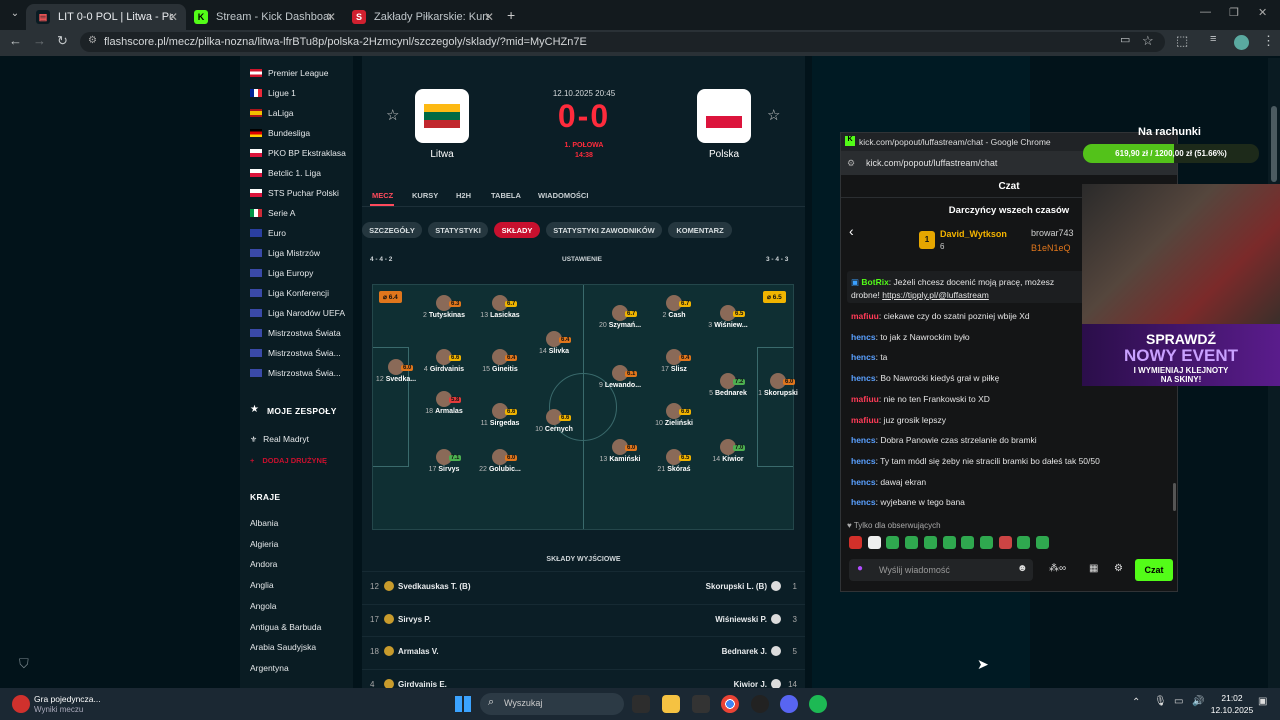  I want to click on country-item: Algieria, so click(264, 544).